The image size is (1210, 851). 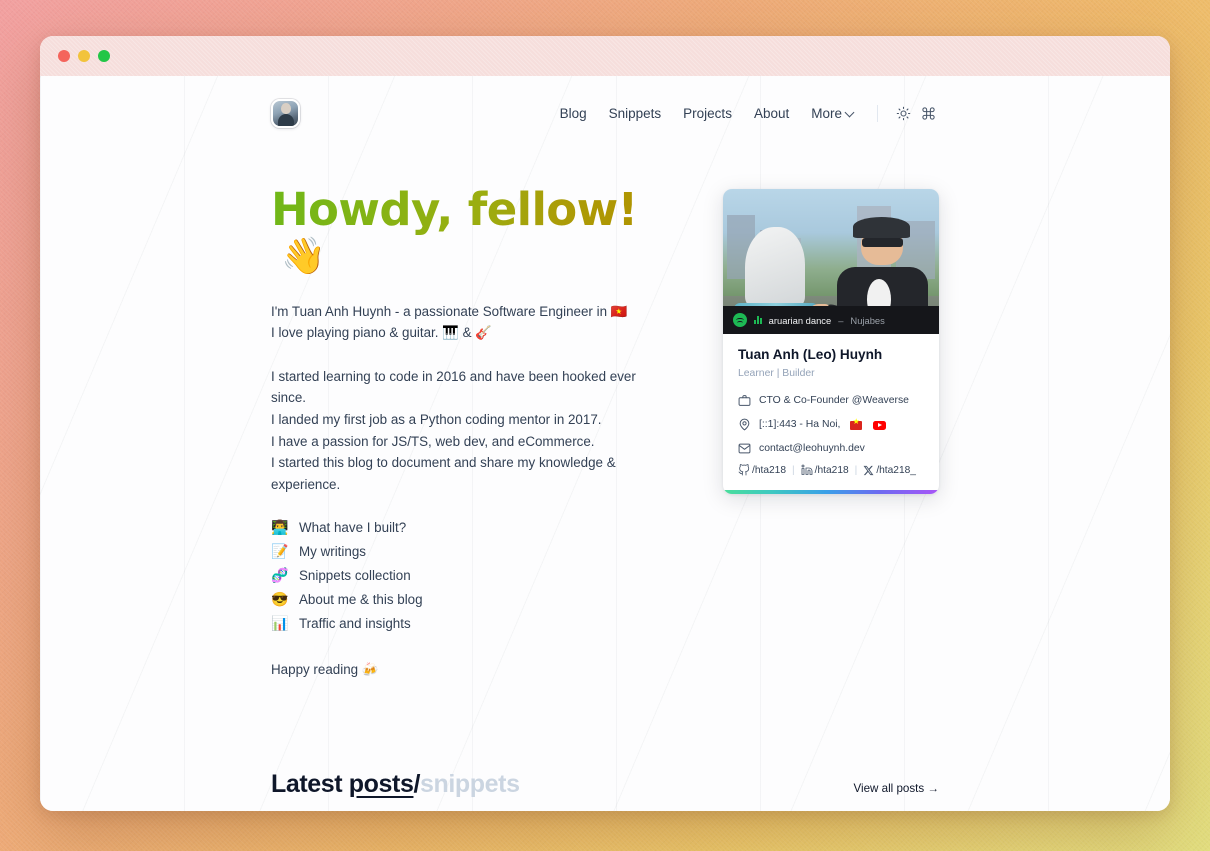 I want to click on nav-link-projects: Projects, so click(x=707, y=113).